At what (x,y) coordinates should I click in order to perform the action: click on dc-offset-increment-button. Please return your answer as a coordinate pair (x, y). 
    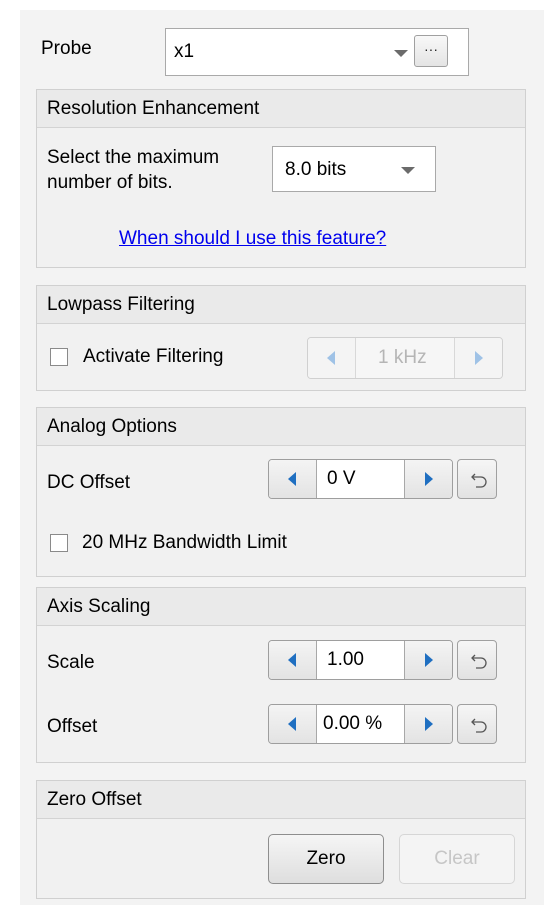
    Looking at the image, I should click on (428, 479).